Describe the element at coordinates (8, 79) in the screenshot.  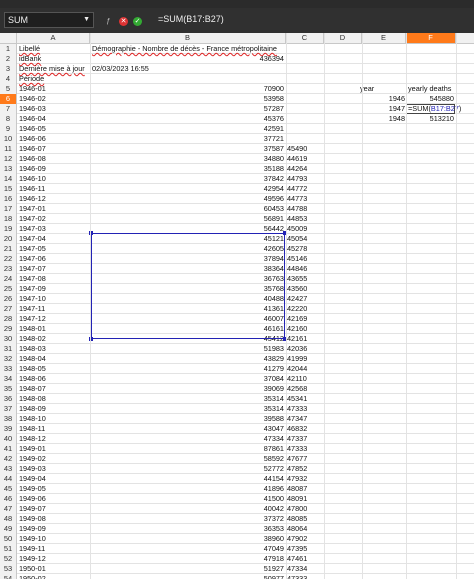
I see `row-header: 4` at that location.